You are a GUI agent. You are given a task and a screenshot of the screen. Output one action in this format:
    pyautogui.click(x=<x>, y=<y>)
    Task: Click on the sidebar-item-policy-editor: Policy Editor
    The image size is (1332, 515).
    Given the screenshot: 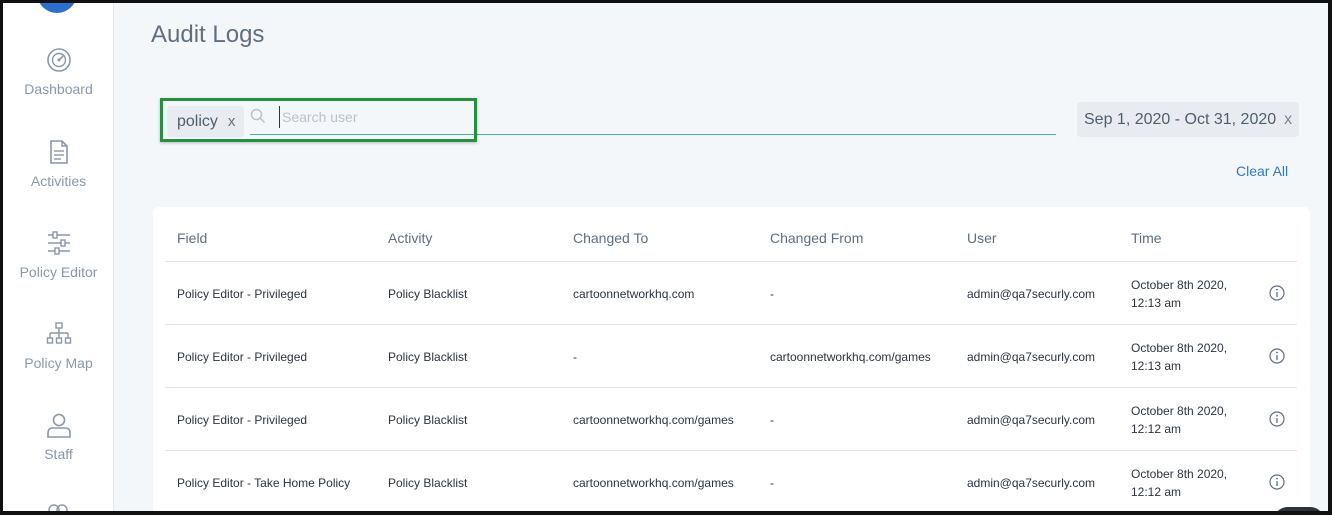 What is the action you would take?
    pyautogui.click(x=58, y=255)
    